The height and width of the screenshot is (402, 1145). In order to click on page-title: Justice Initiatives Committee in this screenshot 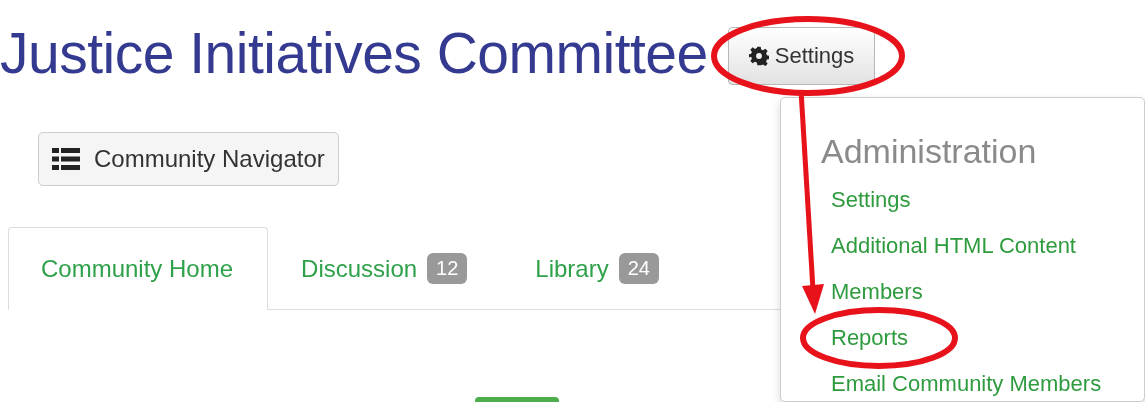, I will do `click(354, 53)`.